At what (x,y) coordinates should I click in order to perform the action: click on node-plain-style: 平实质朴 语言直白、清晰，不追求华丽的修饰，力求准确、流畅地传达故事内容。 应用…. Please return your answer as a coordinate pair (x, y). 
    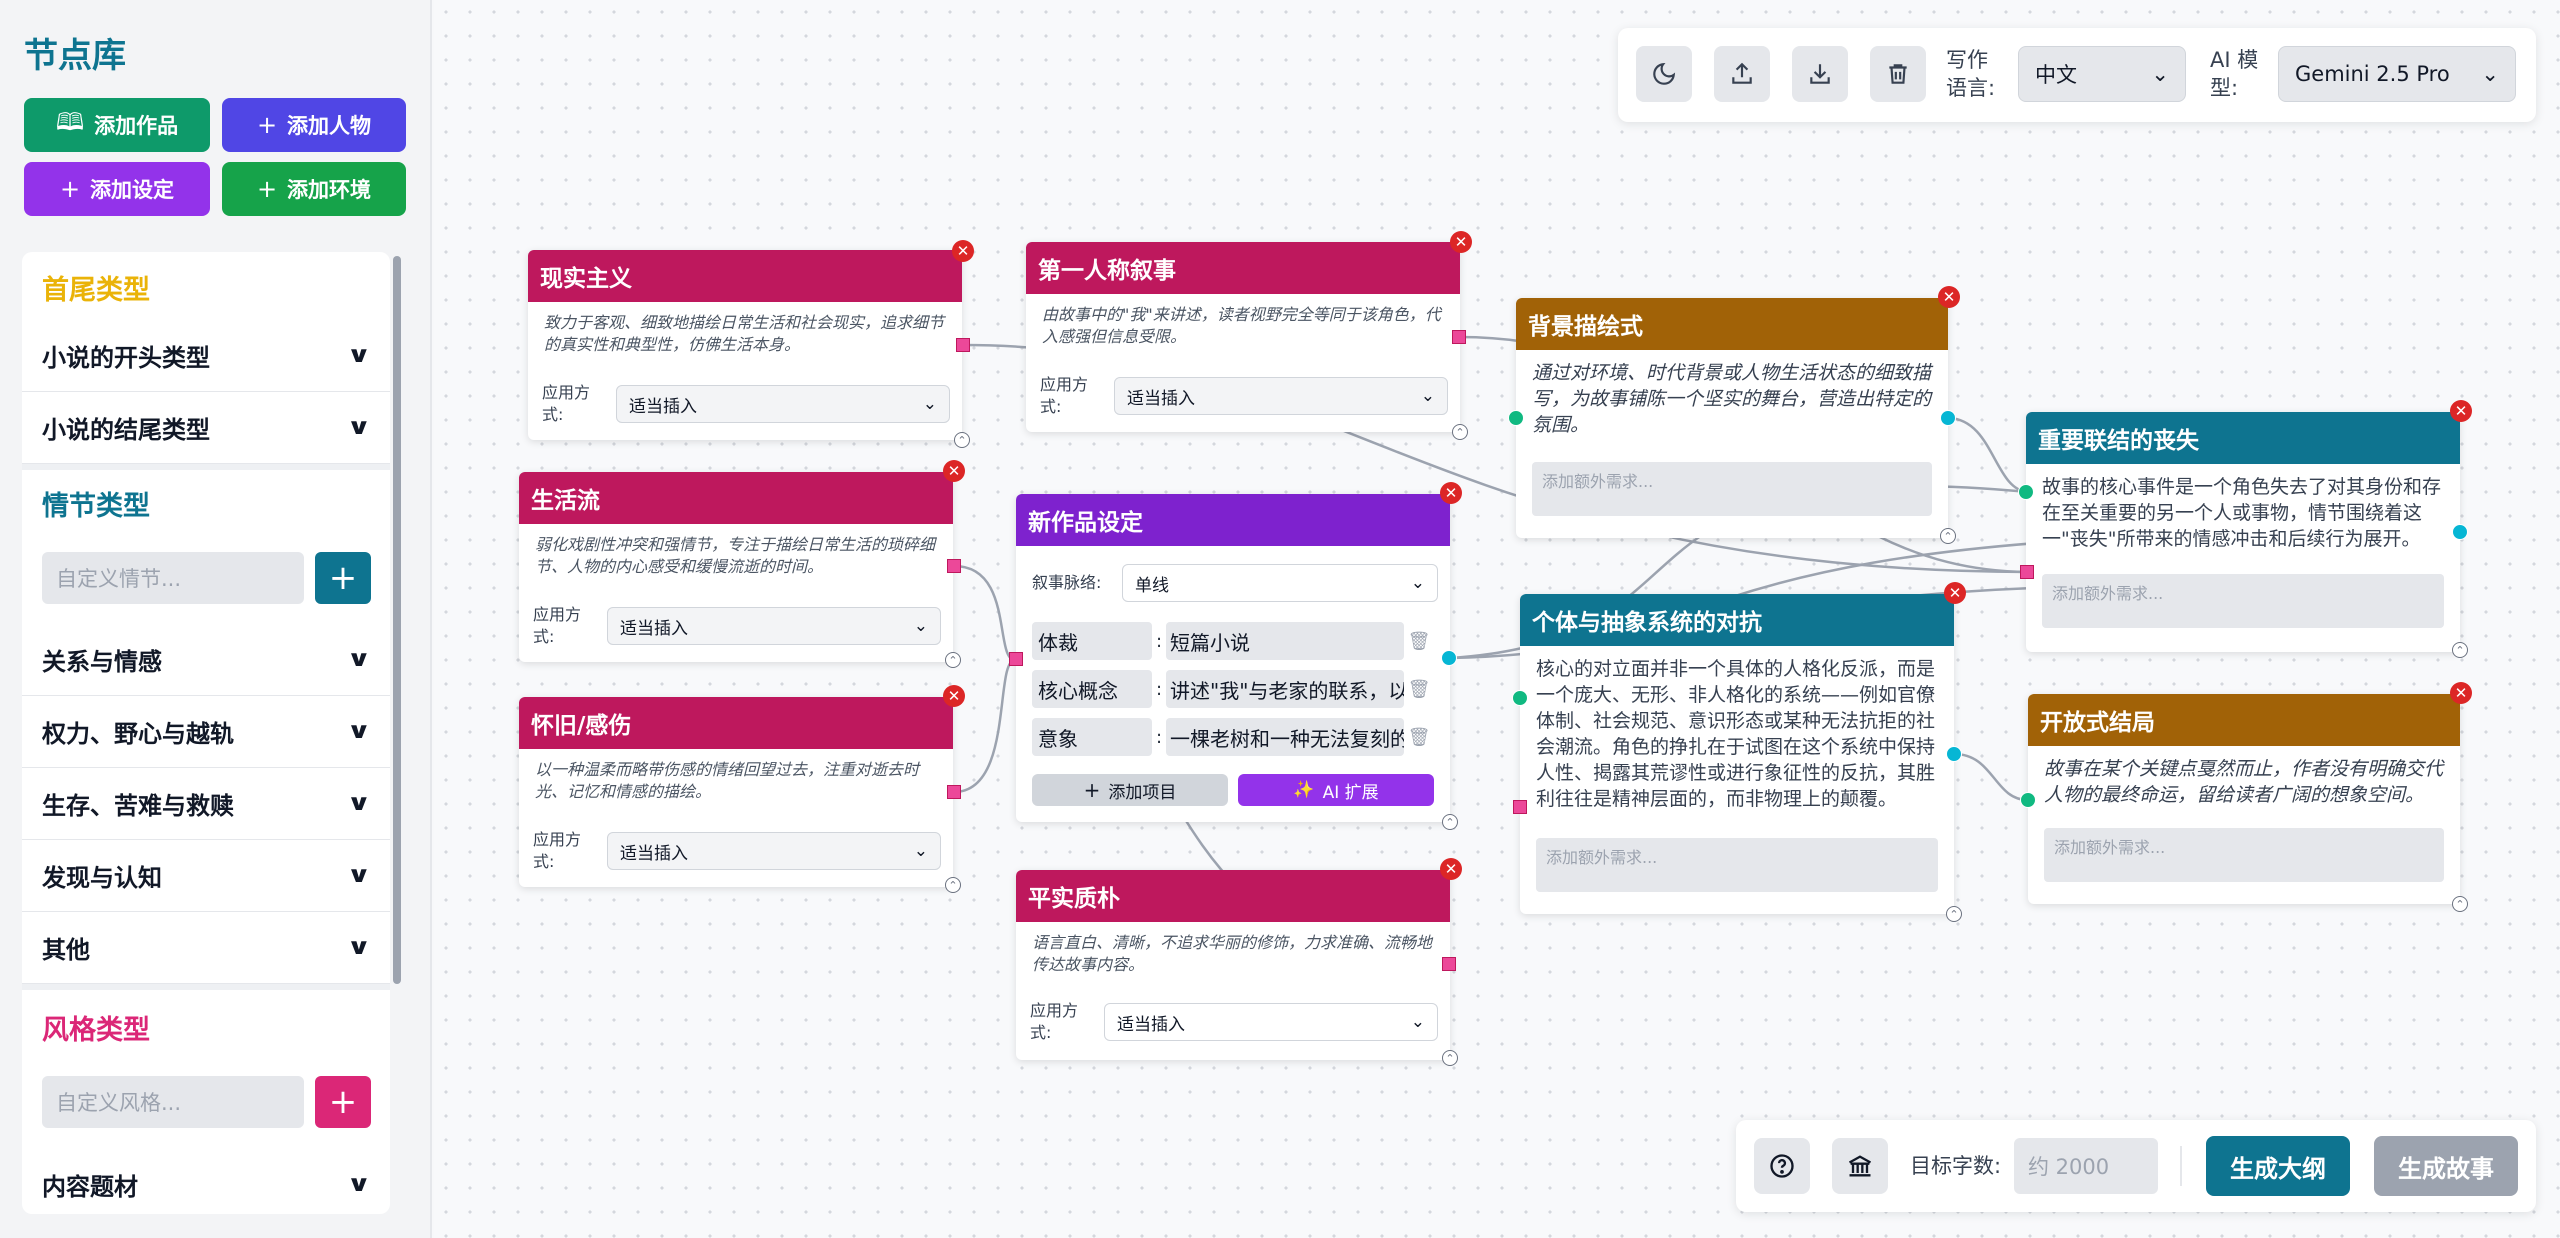
    Looking at the image, I should click on (1233, 965).